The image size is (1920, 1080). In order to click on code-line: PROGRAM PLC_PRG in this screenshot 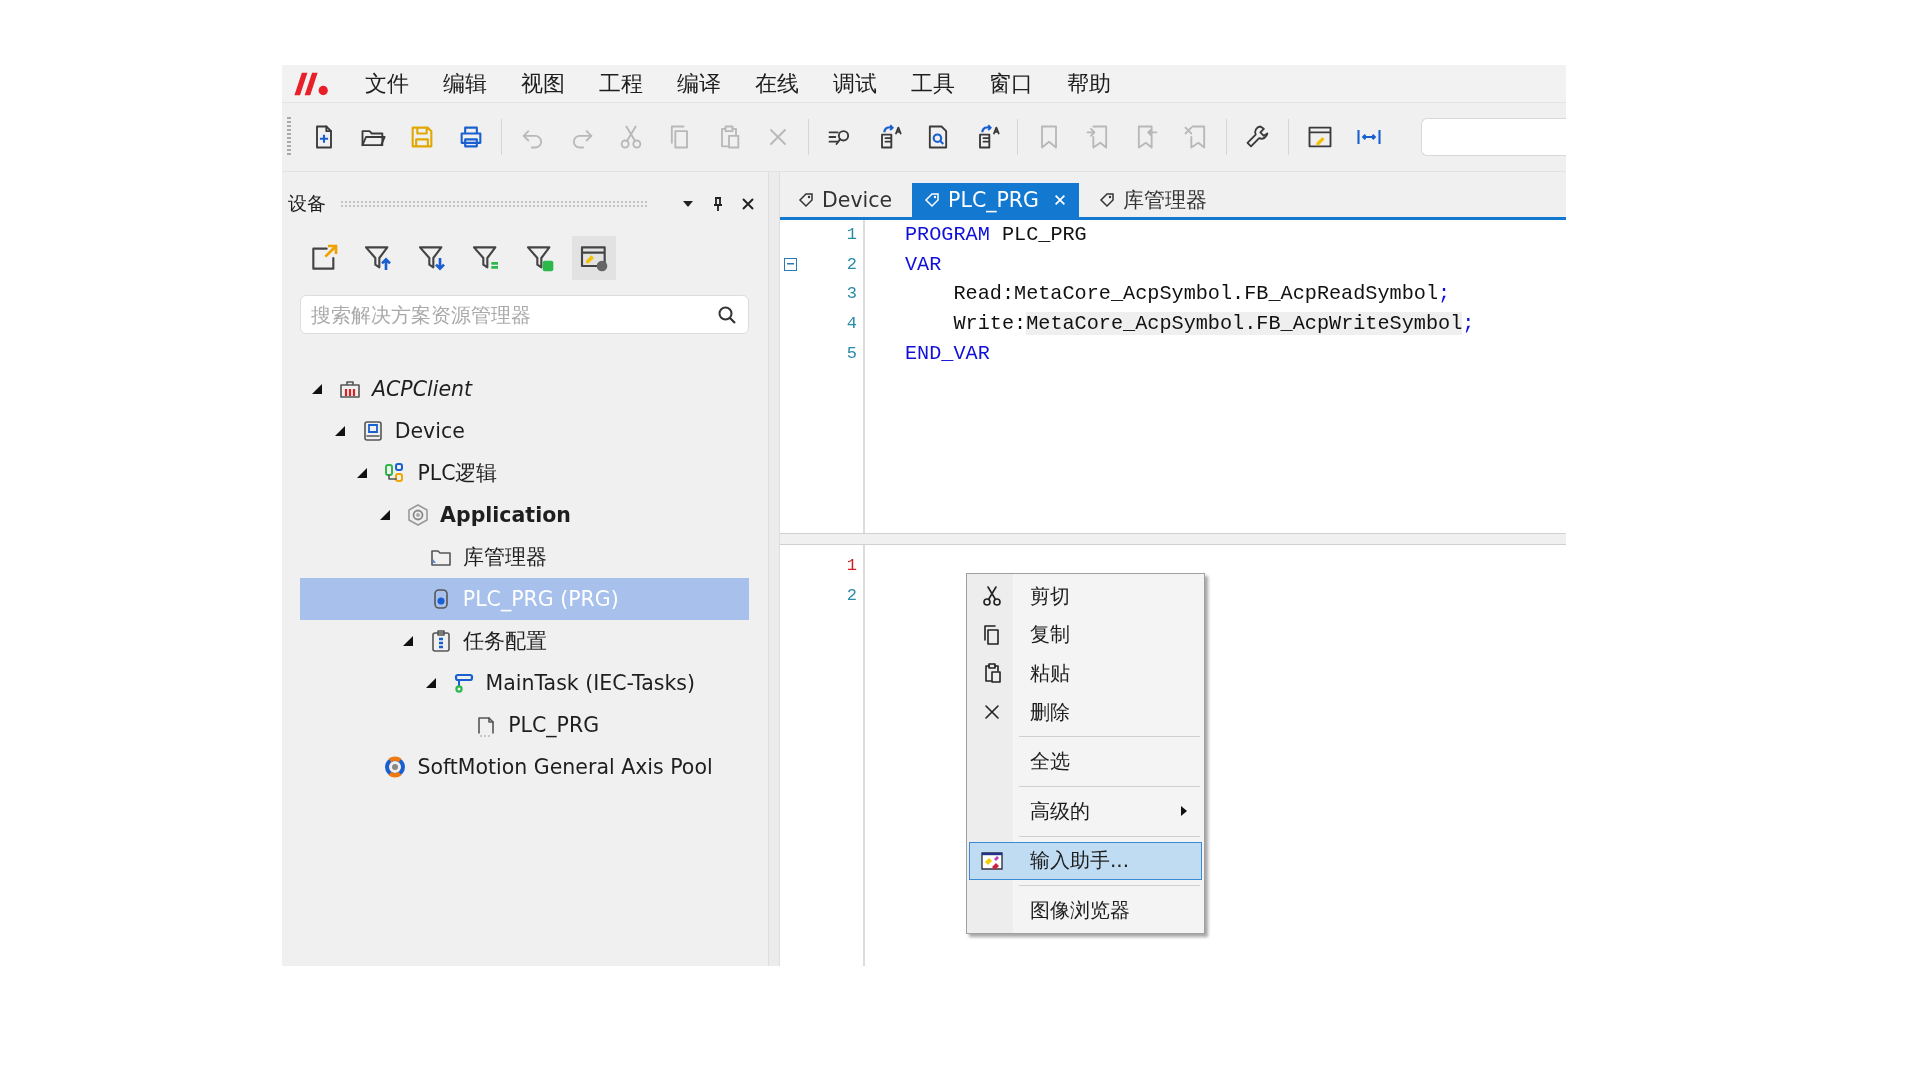, I will do `click(996, 235)`.